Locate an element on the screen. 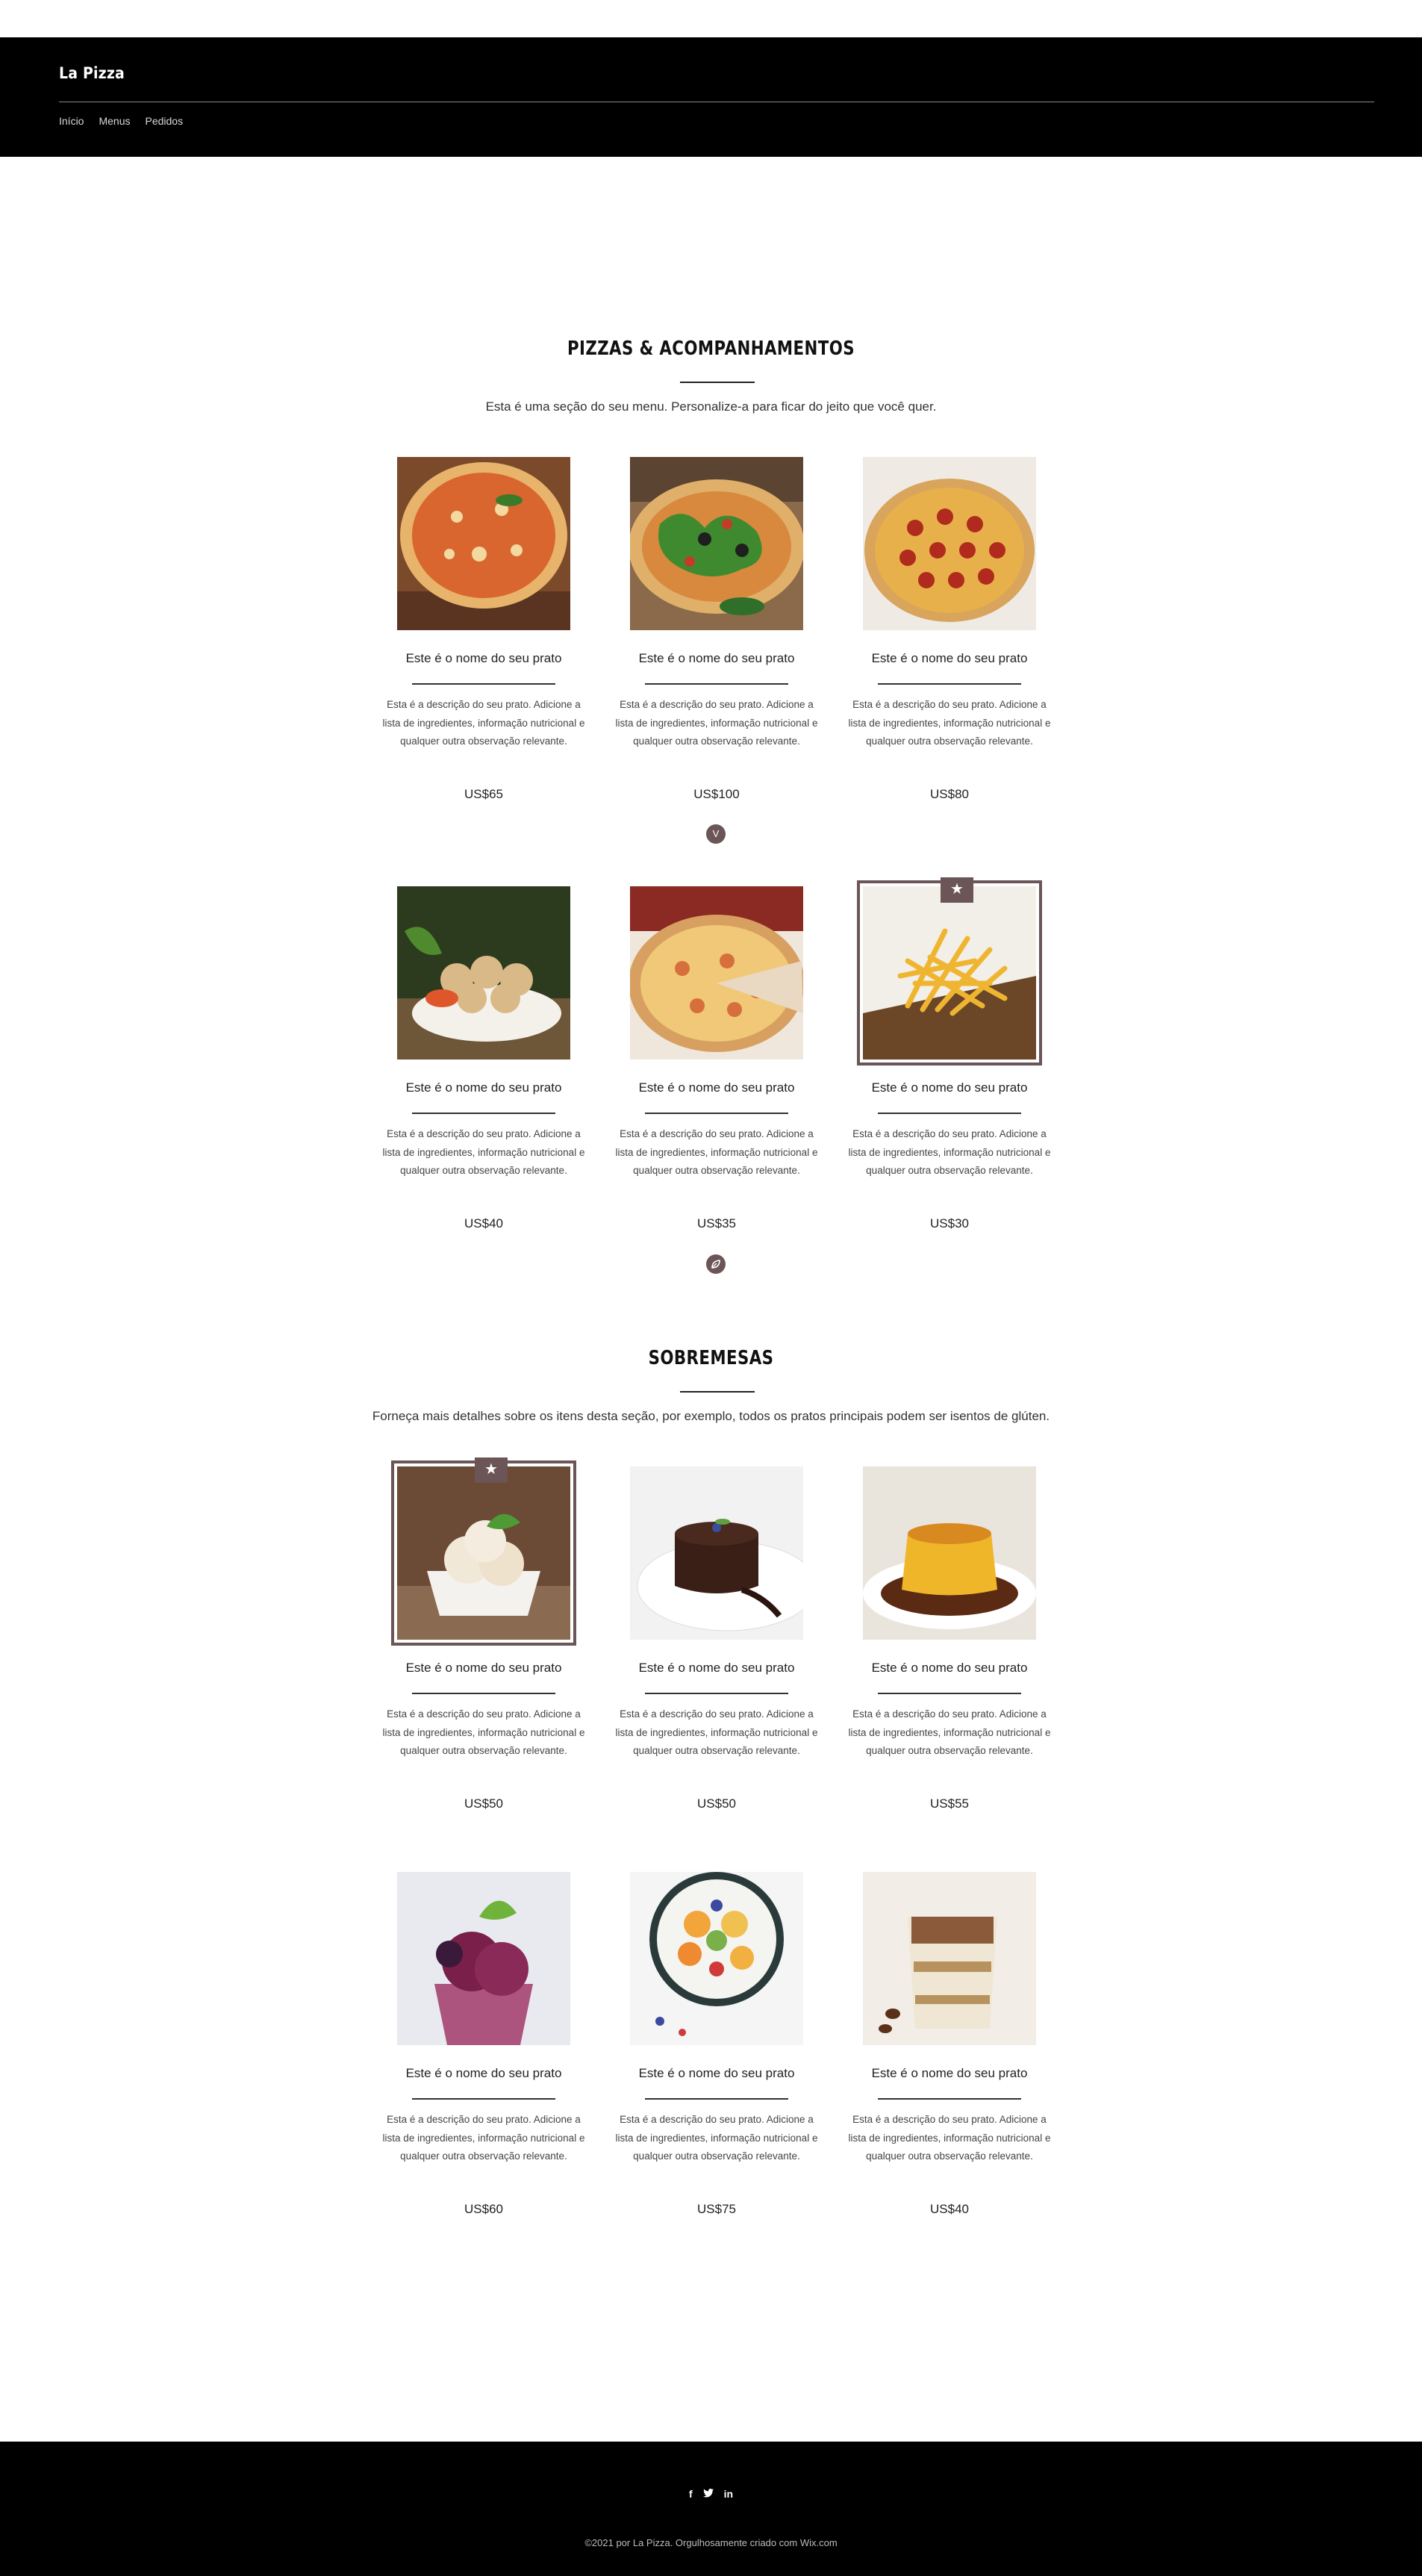 The image size is (1422, 2576). dish-image-pizza-cheese is located at coordinates (716, 973).